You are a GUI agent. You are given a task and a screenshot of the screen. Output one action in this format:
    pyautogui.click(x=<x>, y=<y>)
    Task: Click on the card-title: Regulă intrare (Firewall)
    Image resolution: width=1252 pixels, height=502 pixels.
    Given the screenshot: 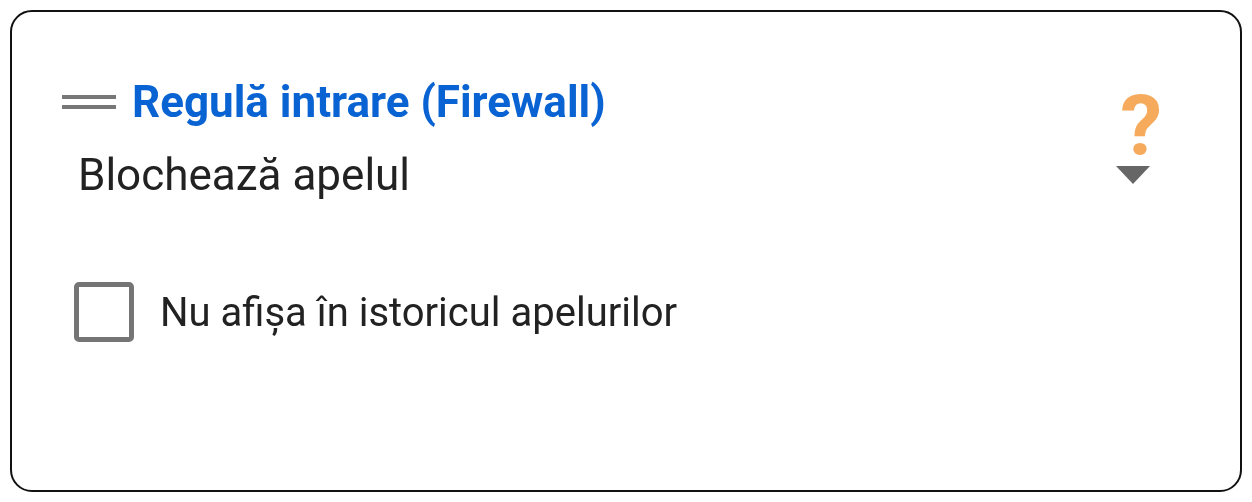 What is the action you would take?
    pyautogui.click(x=369, y=102)
    